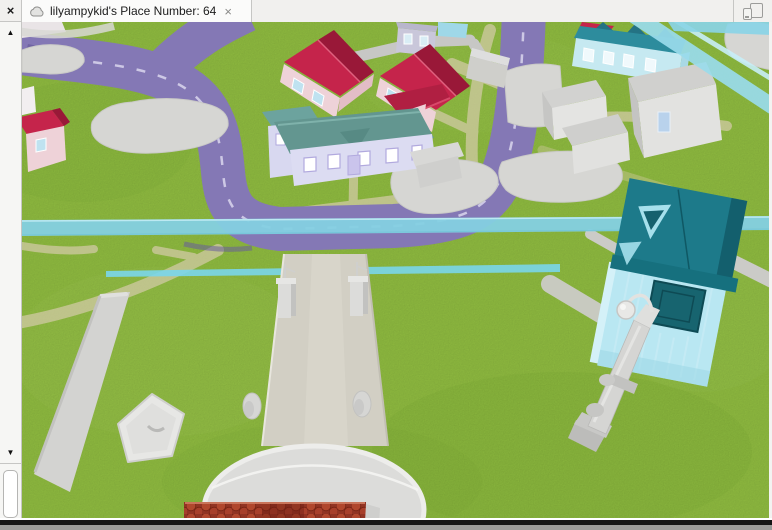 Image resolution: width=772 pixels, height=530 pixels. I want to click on strip-handle, so click(10, 494).